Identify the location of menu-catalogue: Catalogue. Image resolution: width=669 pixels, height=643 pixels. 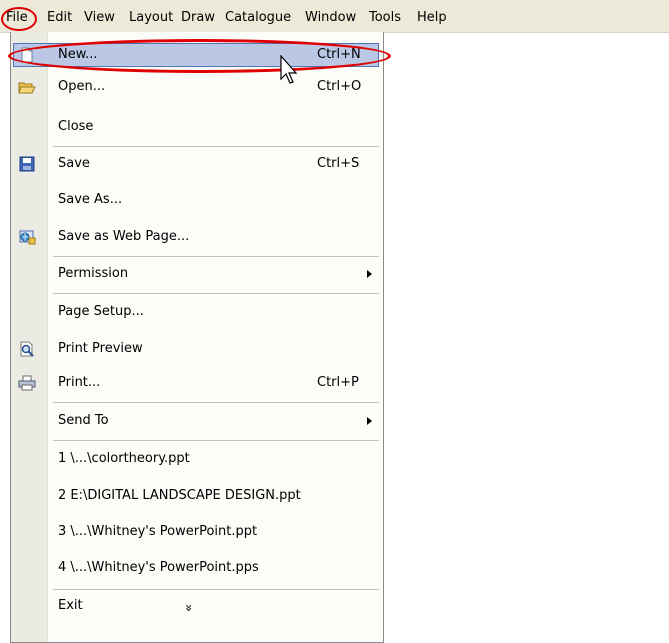
(258, 18).